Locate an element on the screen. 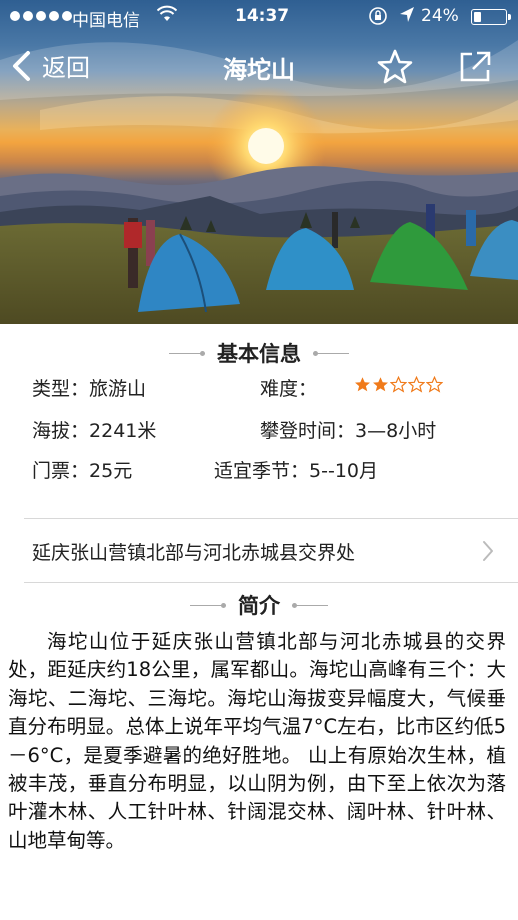  location-row: 延庆张山营镇北部与河北赤城县交界处 is located at coordinates (271, 551).